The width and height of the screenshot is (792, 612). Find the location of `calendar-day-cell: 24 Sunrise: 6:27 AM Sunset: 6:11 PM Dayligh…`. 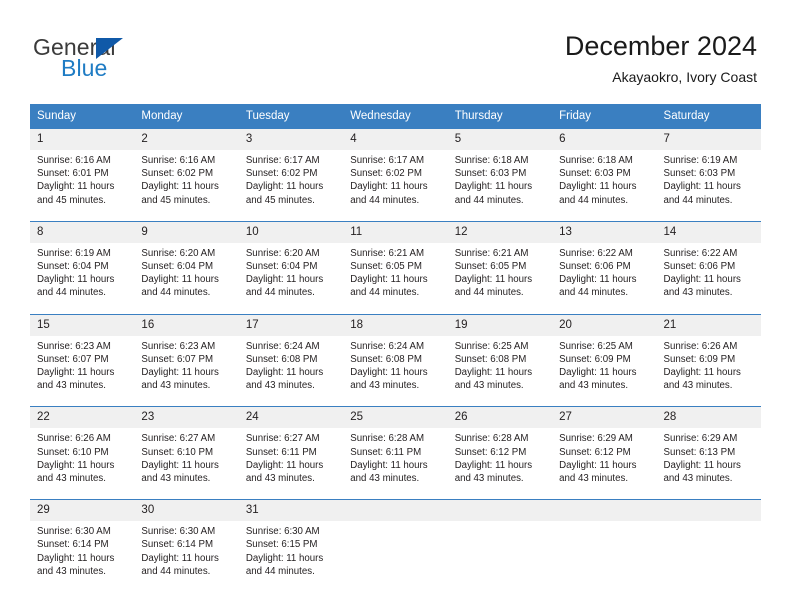

calendar-day-cell: 24 Sunrise: 6:27 AM Sunset: 6:11 PM Dayligh… is located at coordinates (291, 446).